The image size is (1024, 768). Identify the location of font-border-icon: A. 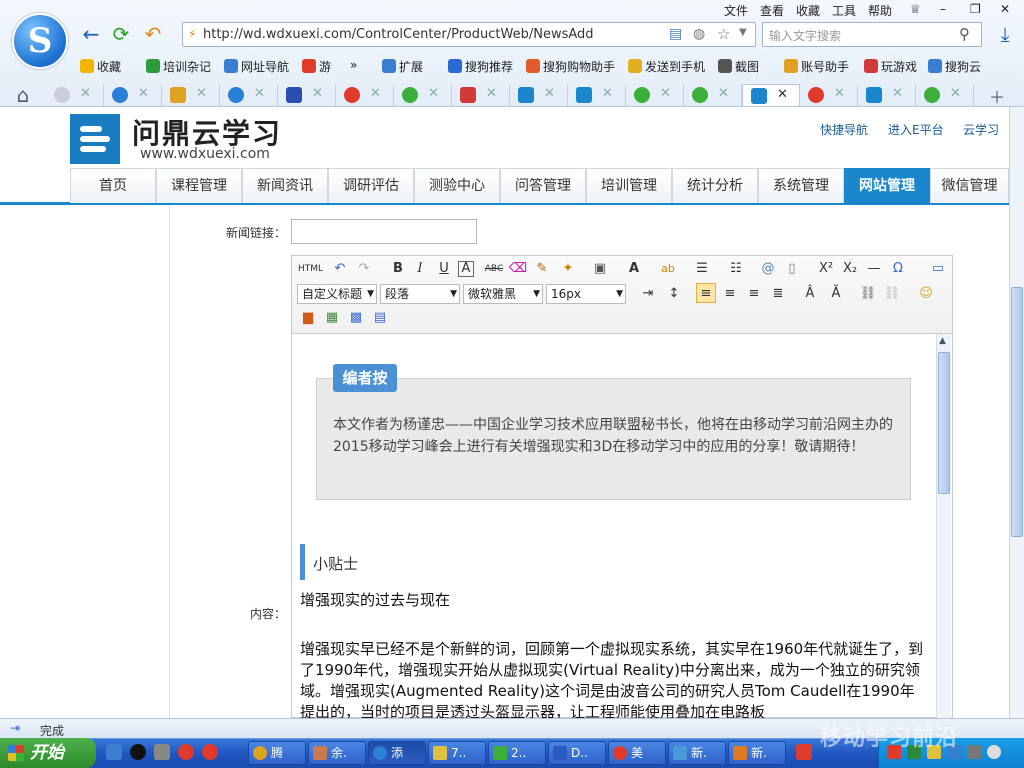
(466, 269).